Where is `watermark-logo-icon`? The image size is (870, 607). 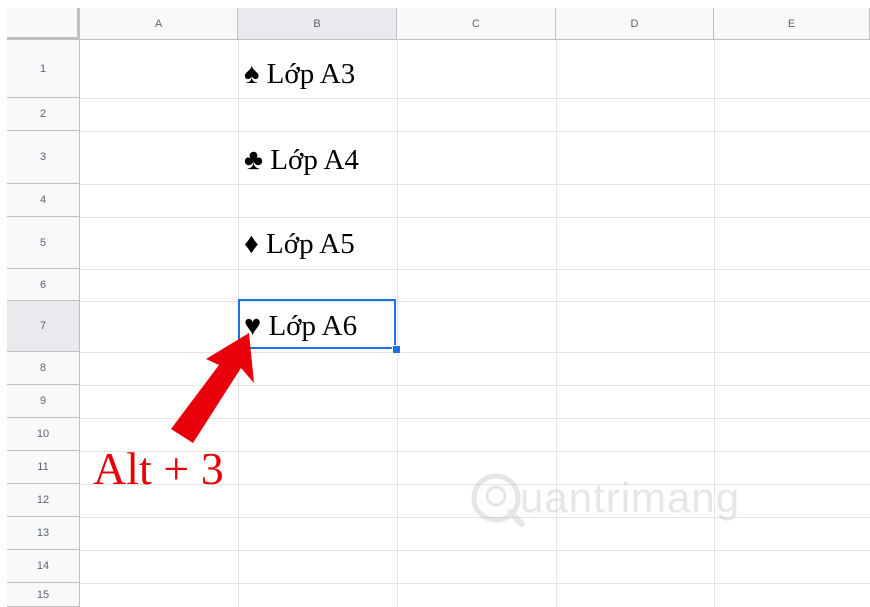 watermark-logo-icon is located at coordinates (498, 500).